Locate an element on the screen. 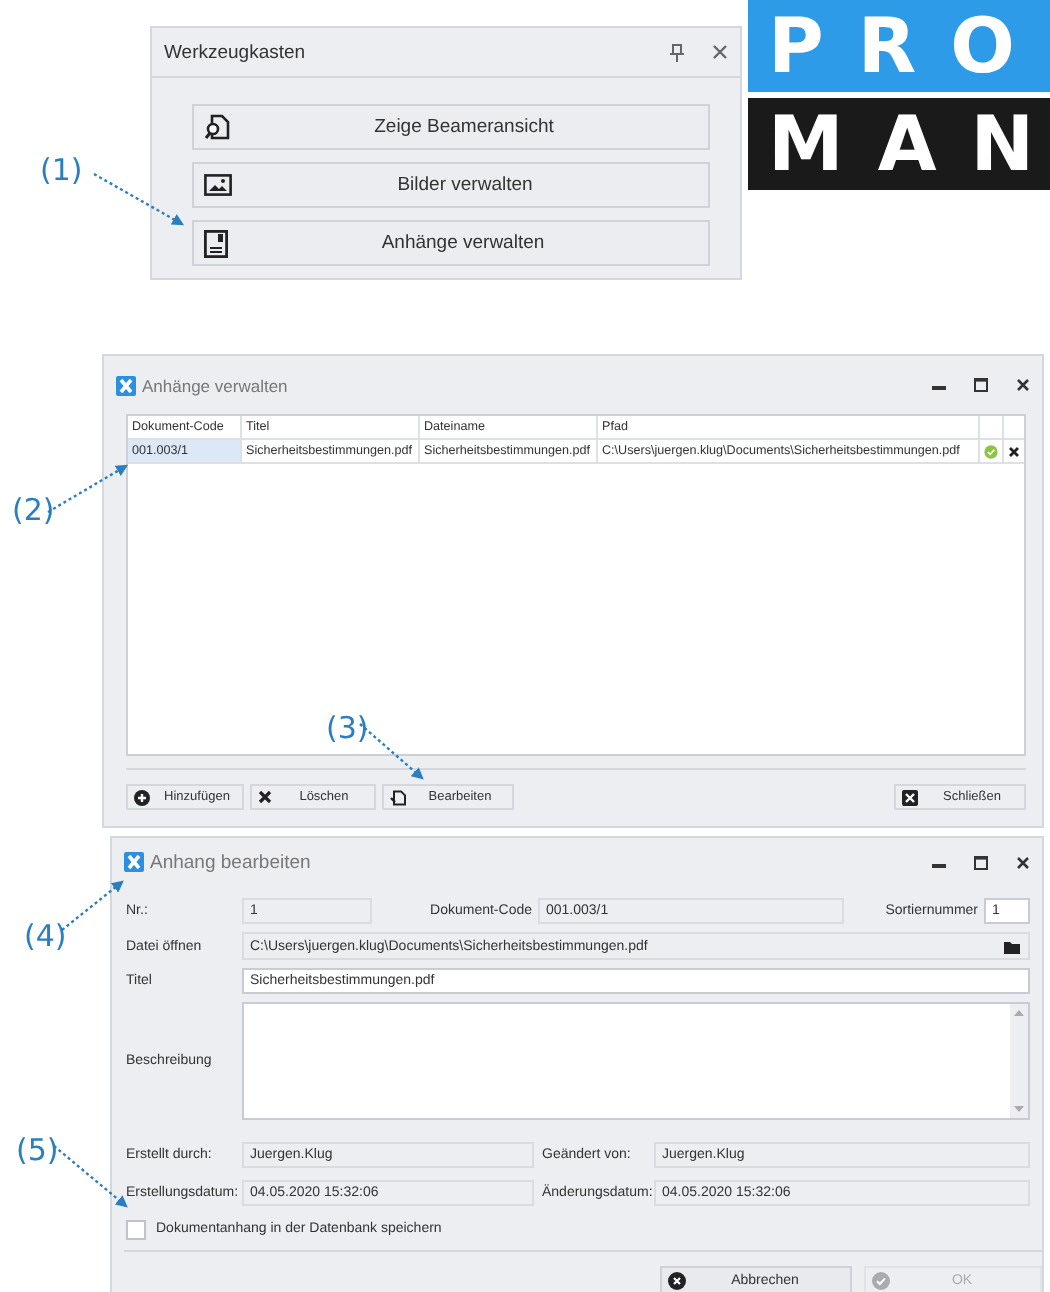 The width and height of the screenshot is (1050, 1292). cross-icon is located at coordinates (265, 797).